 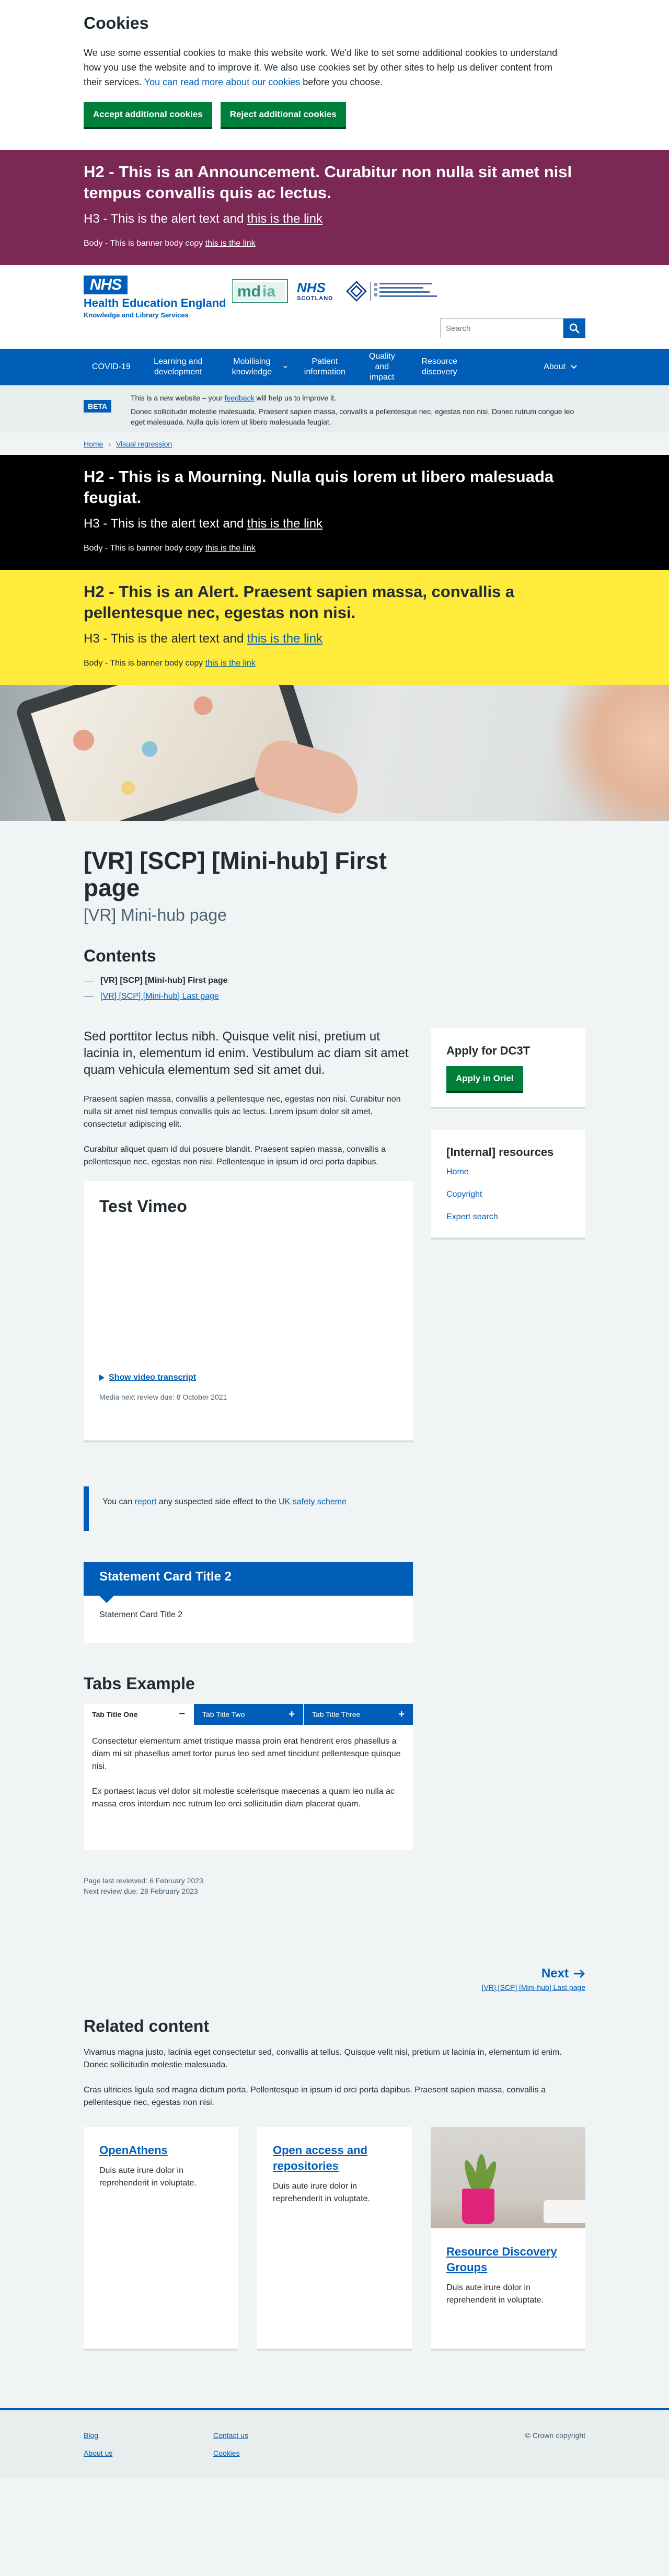 I want to click on nhs-scotland-logo: NHS SCOTLAND, so click(x=315, y=291).